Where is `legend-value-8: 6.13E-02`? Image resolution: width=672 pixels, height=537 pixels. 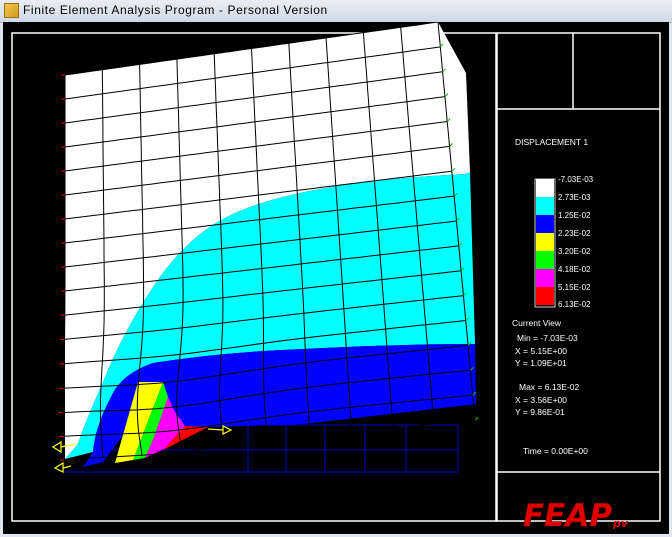
legend-value-8: 6.13E-02 is located at coordinates (574, 304).